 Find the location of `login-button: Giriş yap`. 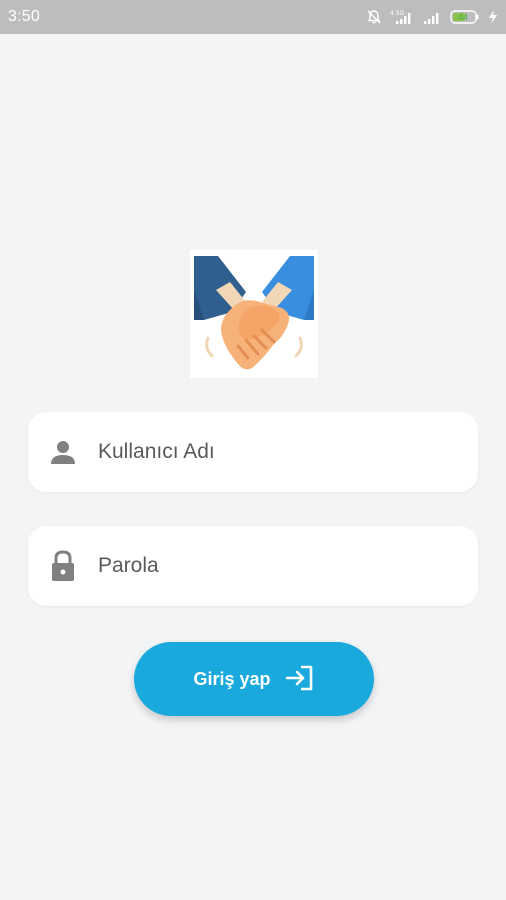

login-button: Giriş yap is located at coordinates (254, 679).